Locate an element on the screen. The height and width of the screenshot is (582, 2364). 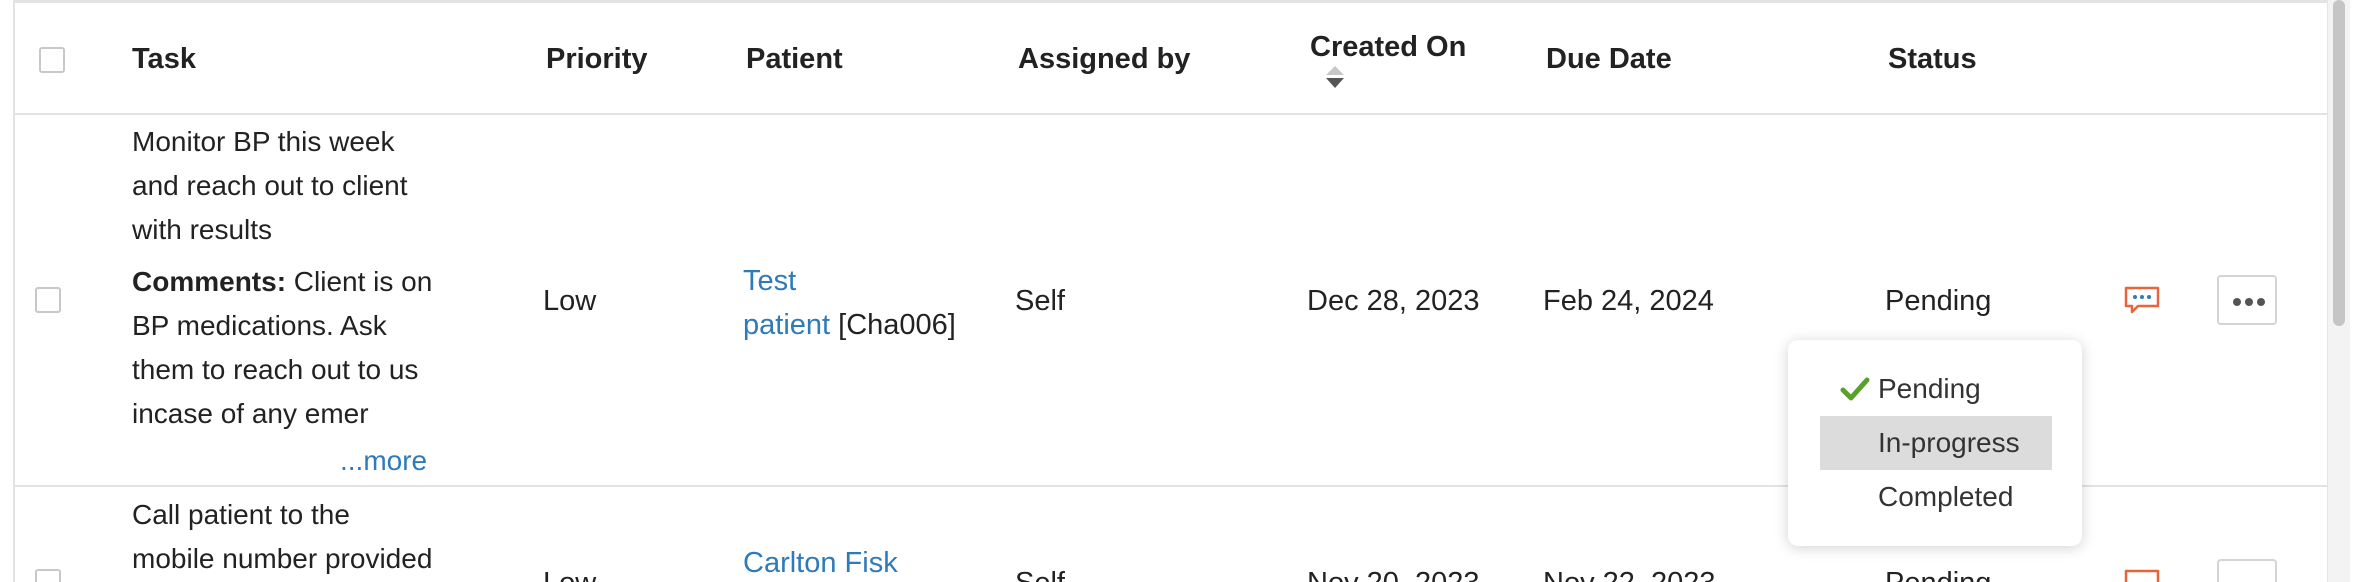
scrollbar-thumb is located at coordinates (2339, 163).